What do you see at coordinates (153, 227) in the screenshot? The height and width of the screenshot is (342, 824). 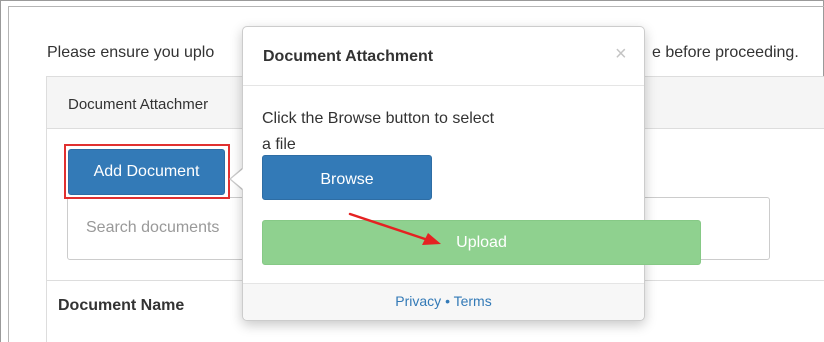 I see `search-placeholder: Search documents` at bounding box center [153, 227].